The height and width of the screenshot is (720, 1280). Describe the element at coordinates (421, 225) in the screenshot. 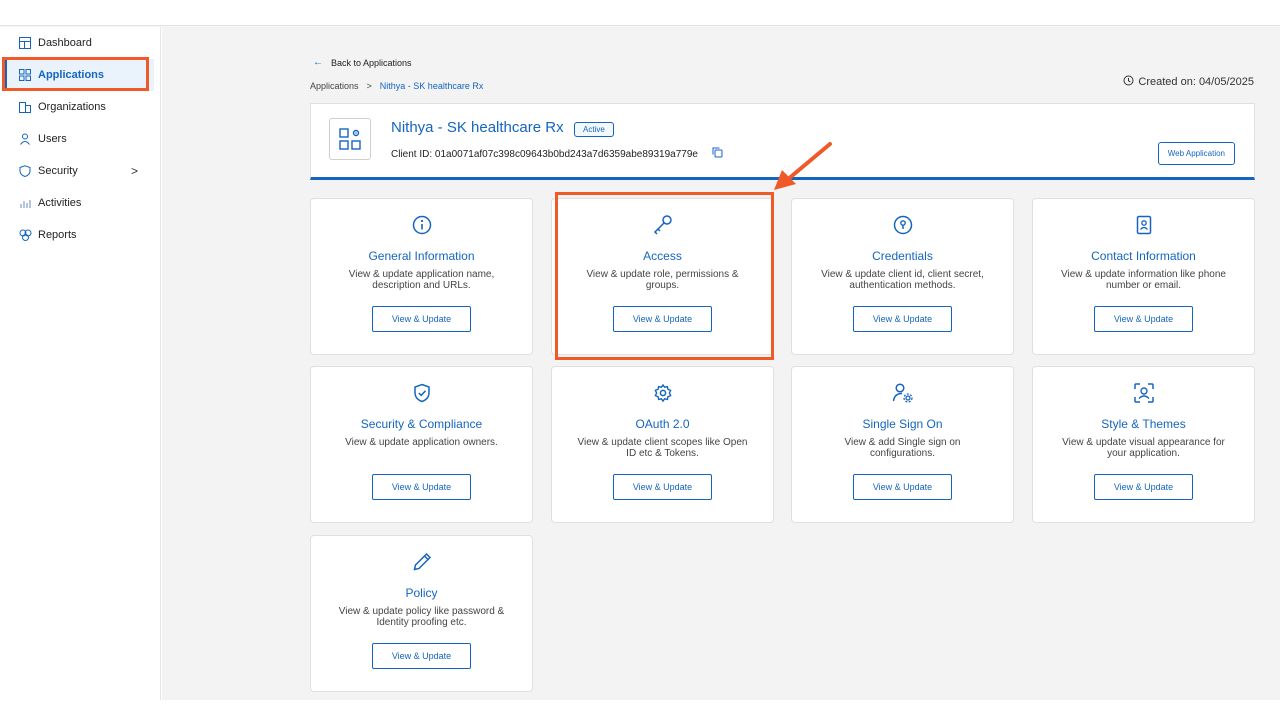

I see `info-icon` at that location.